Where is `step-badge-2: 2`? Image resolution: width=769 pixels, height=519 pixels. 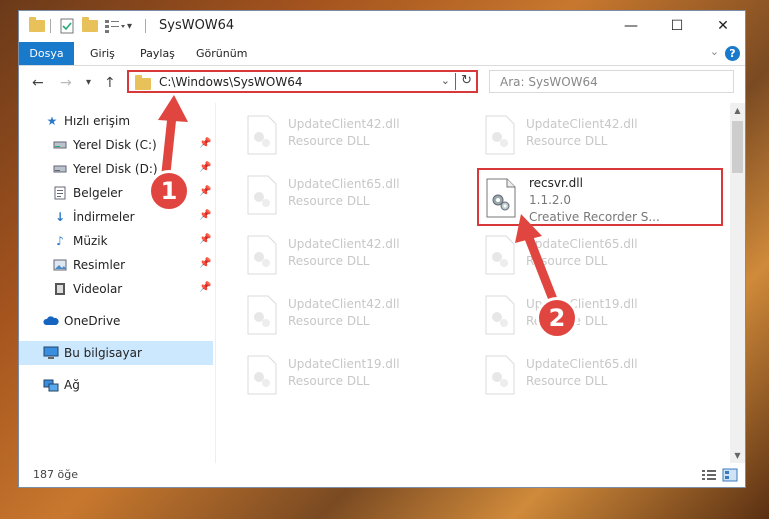
step-badge-2: 2 is located at coordinates (557, 318).